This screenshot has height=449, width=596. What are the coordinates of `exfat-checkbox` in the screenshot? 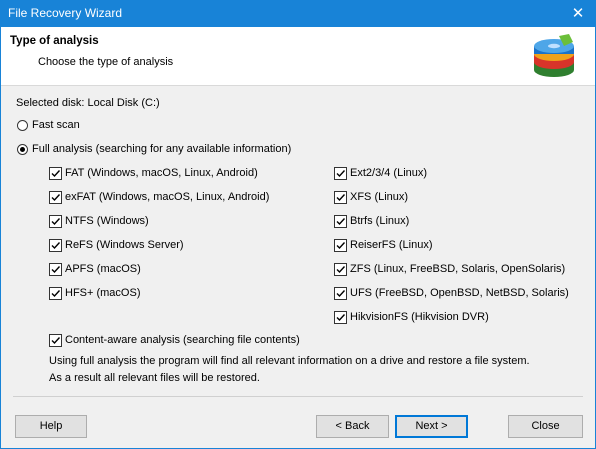 It's located at (55, 197).